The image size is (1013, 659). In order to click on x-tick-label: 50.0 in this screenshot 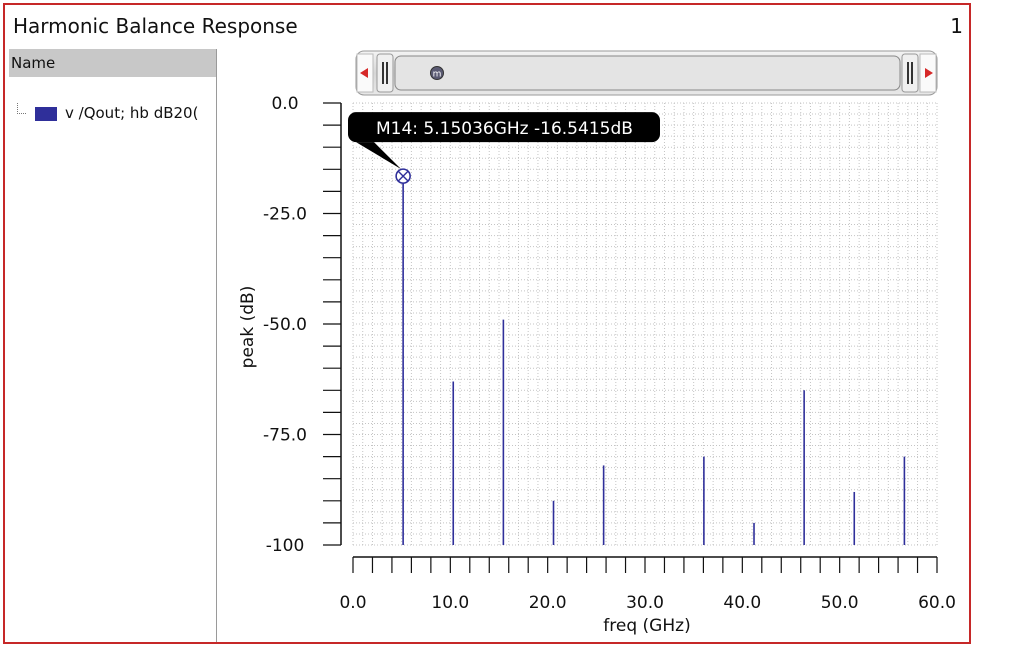, I will do `click(840, 603)`.